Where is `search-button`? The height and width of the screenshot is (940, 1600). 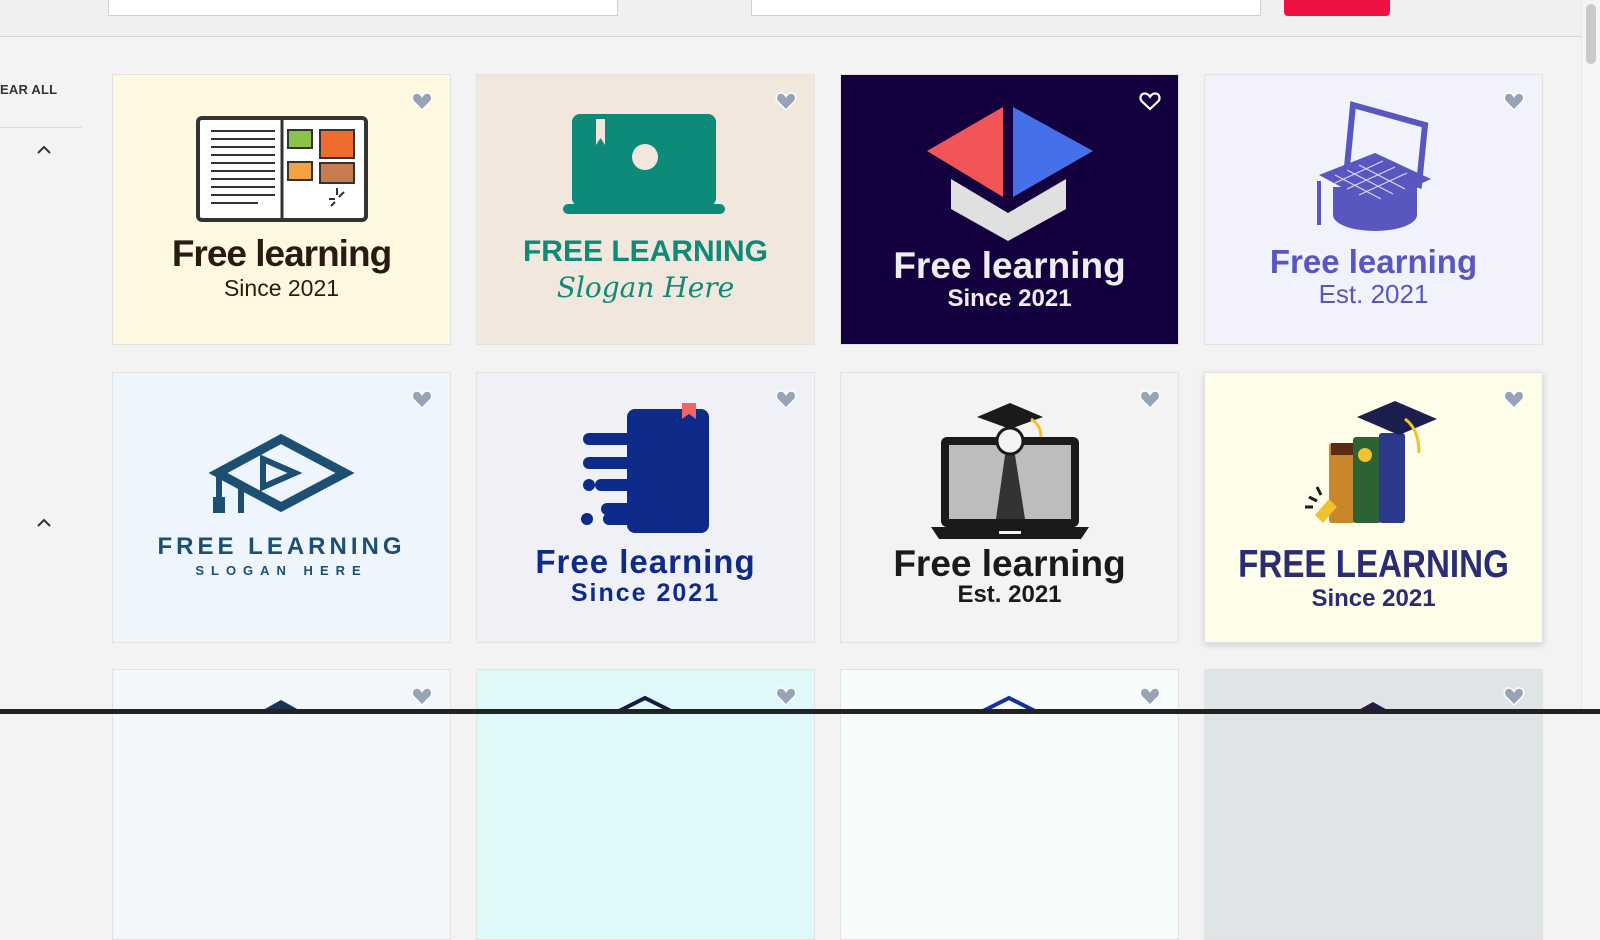
search-button is located at coordinates (1337, 8).